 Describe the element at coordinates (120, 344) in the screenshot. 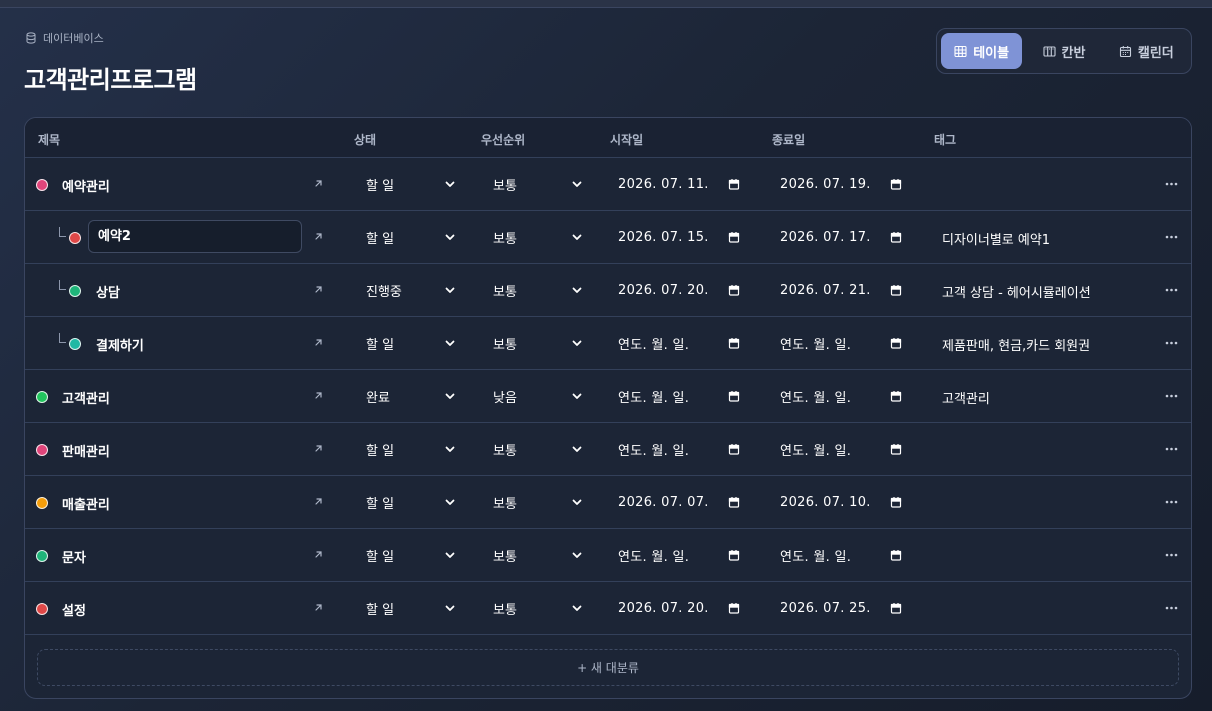

I see `row-title: 결제하기` at that location.